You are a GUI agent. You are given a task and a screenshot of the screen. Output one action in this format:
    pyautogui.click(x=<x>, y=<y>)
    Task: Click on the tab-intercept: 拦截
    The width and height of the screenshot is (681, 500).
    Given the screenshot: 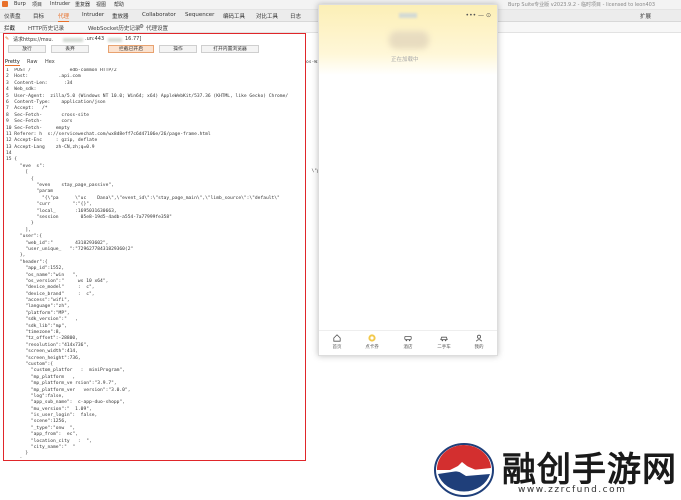 What is the action you would take?
    pyautogui.click(x=9, y=28)
    